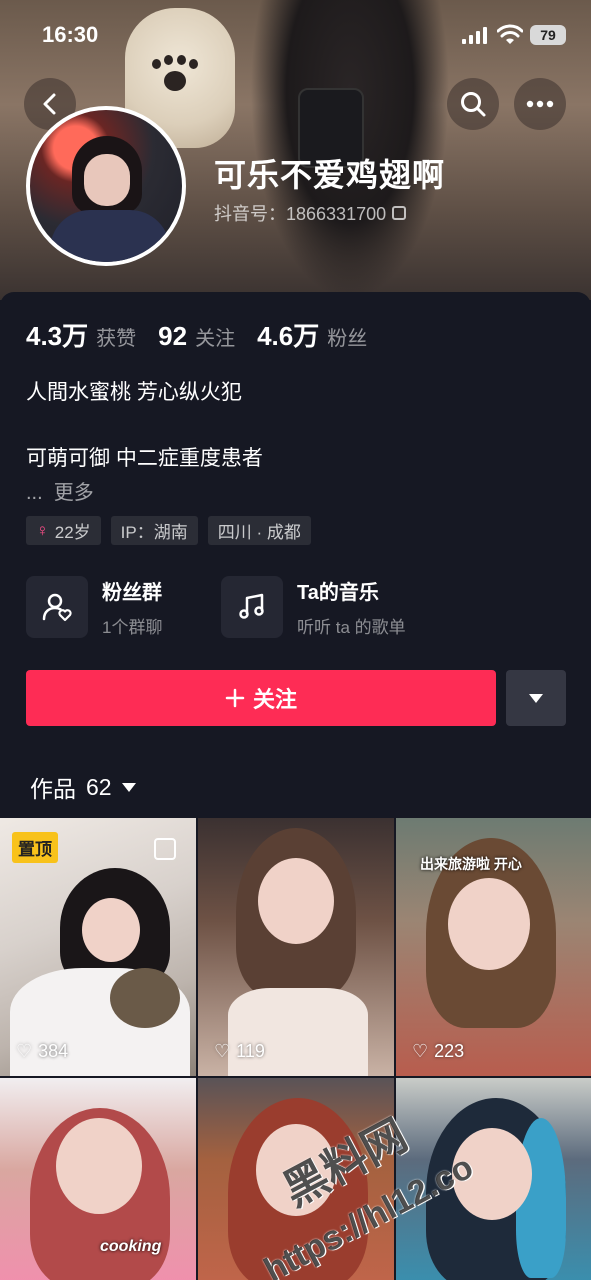 This screenshot has width=591, height=1280. What do you see at coordinates (57, 607) in the screenshot?
I see `fan-group-icon` at bounding box center [57, 607].